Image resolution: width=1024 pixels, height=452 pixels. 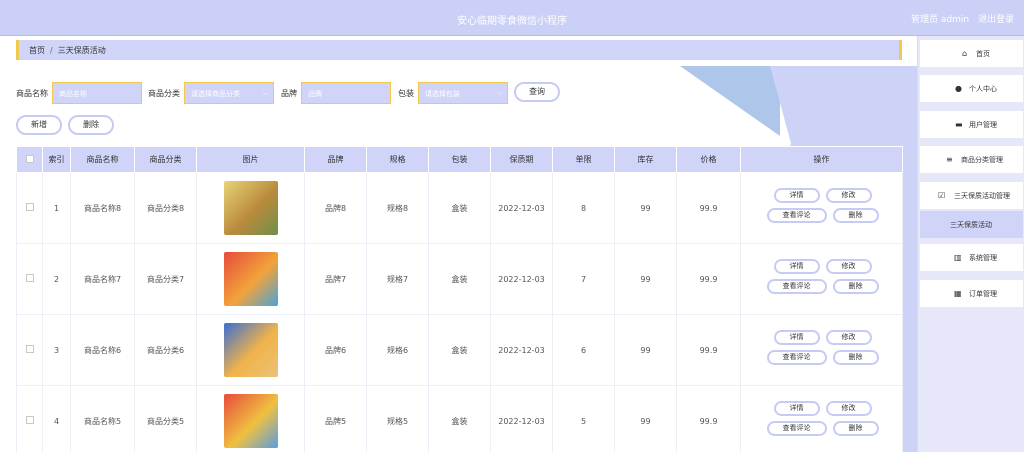 I want to click on sidebar-item-category: ≡ 商品分类管理, so click(x=971, y=159).